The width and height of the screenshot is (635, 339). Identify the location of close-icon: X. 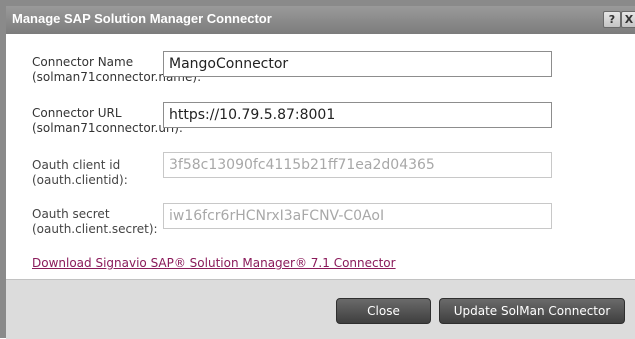
(628, 19).